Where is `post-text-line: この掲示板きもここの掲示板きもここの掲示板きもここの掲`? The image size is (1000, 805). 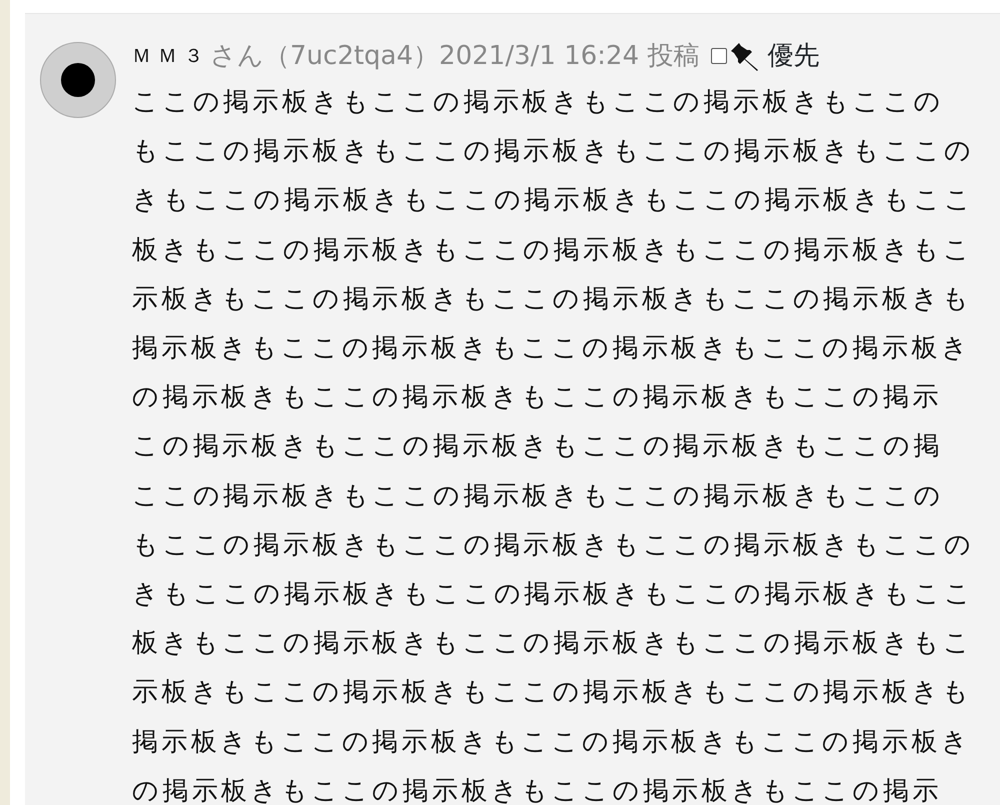
post-text-line: この掲示板きもここの掲示板きもここの掲示板きもここの掲 is located at coordinates (538, 447).